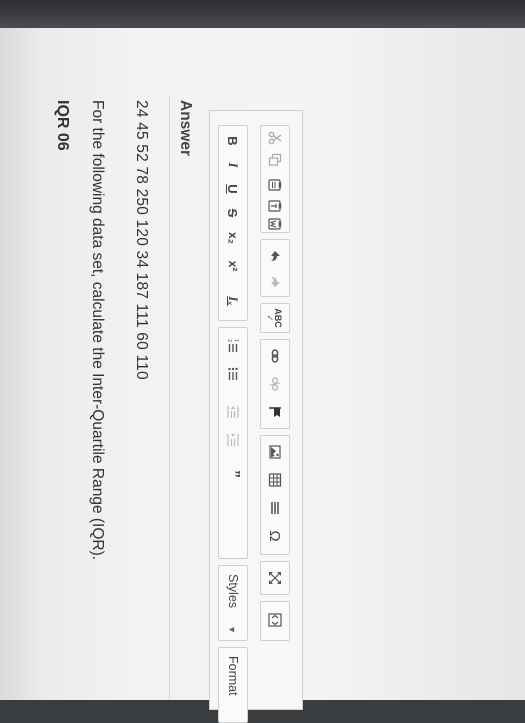 The height and width of the screenshot is (723, 525). I want to click on blockquote-icon: ”, so click(233, 474).